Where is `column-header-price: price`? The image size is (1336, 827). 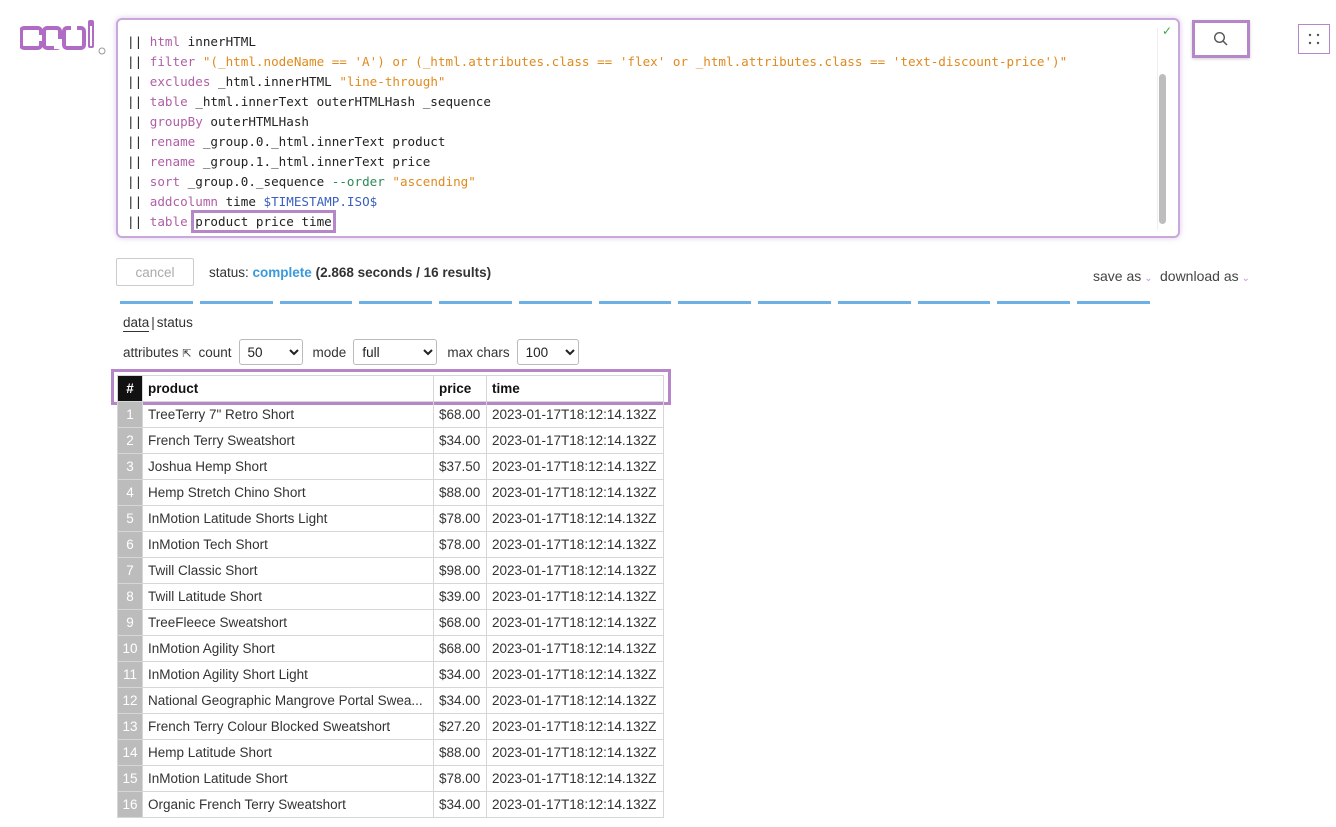 column-header-price: price is located at coordinates (460, 388).